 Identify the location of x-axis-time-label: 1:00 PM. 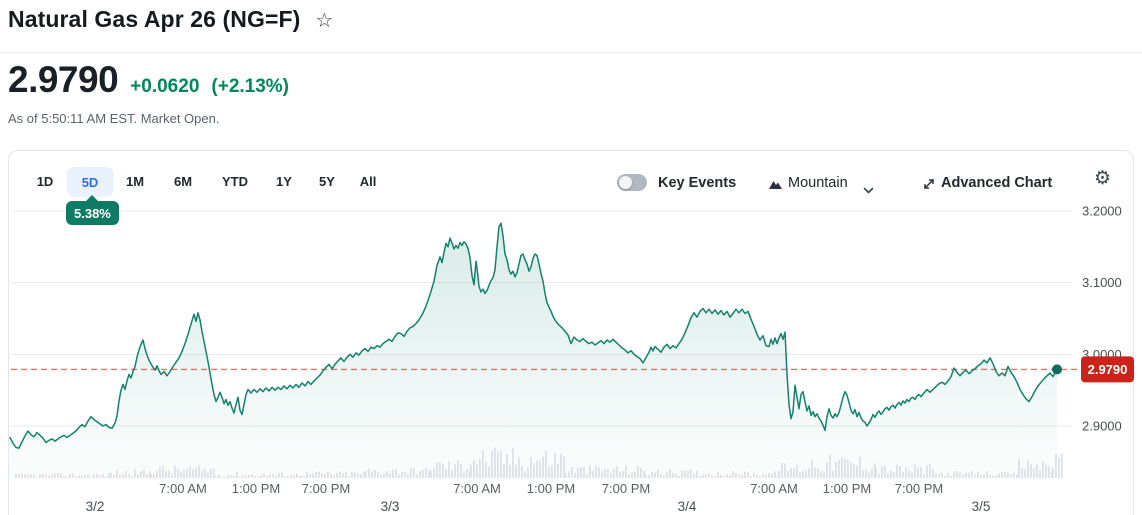
(256, 488).